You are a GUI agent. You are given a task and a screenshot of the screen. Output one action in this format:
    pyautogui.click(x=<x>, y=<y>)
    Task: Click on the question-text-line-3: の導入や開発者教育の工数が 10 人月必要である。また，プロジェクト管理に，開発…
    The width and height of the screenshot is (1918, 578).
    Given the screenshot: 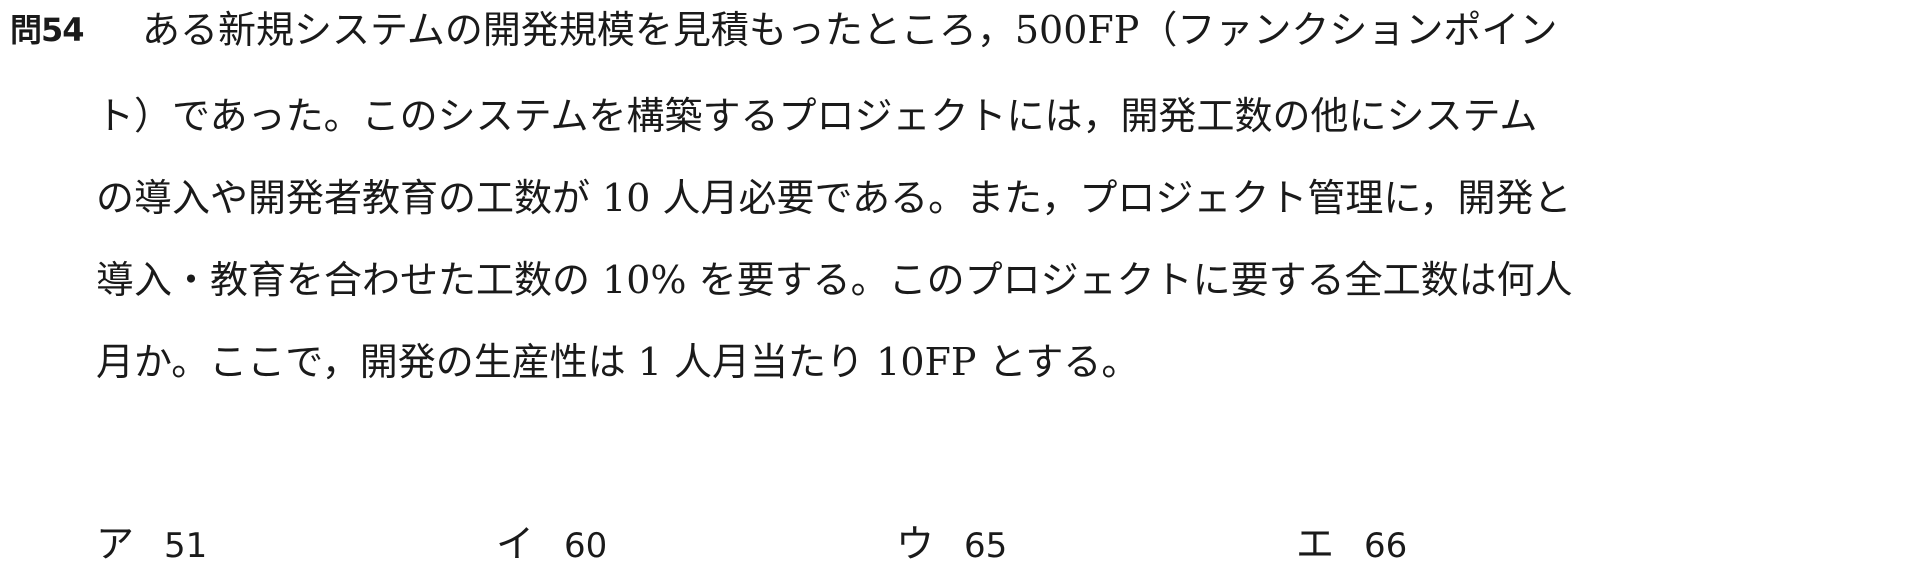 What is the action you would take?
    pyautogui.click(x=834, y=198)
    